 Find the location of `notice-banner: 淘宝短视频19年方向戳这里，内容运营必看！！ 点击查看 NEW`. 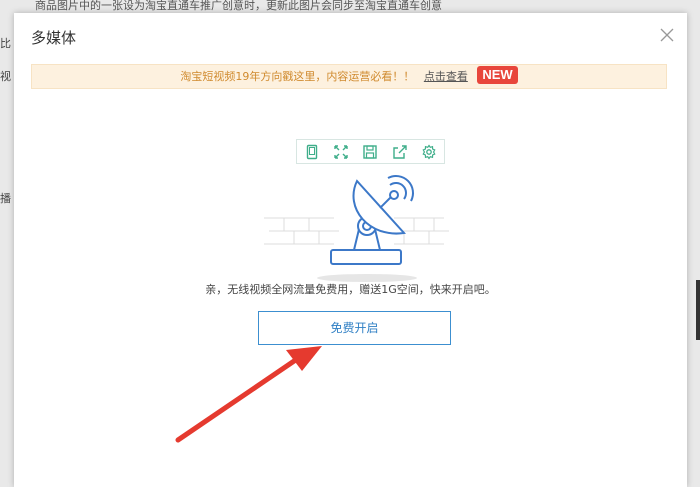

notice-banner: 淘宝短视频19年方向戳这里，内容运营必看！！ 点击查看 NEW is located at coordinates (349, 76).